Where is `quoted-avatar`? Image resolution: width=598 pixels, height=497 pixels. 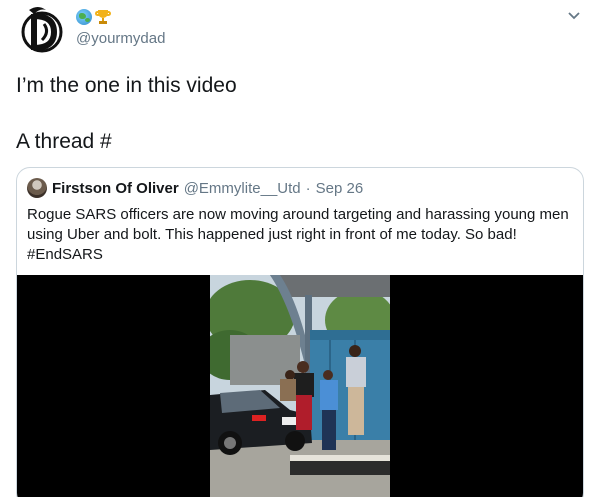 quoted-avatar is located at coordinates (37, 188).